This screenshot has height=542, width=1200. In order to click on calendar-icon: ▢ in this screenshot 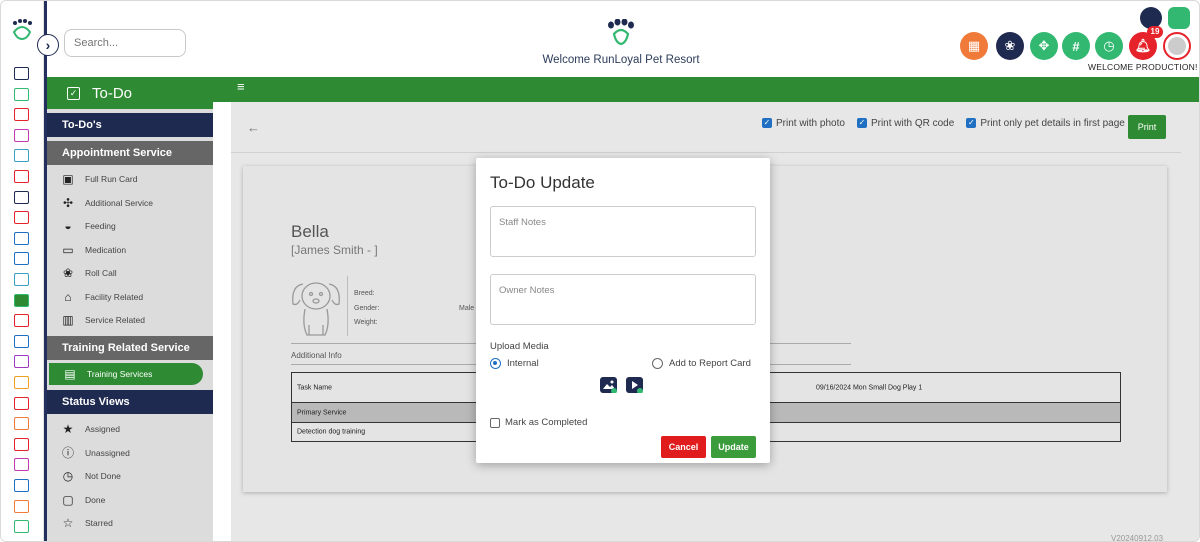, I will do `click(68, 499)`.